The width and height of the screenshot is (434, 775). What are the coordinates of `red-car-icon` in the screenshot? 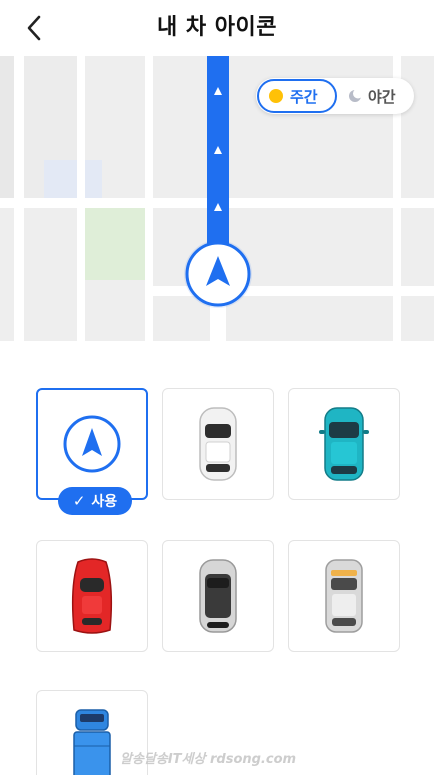 It's located at (92, 596).